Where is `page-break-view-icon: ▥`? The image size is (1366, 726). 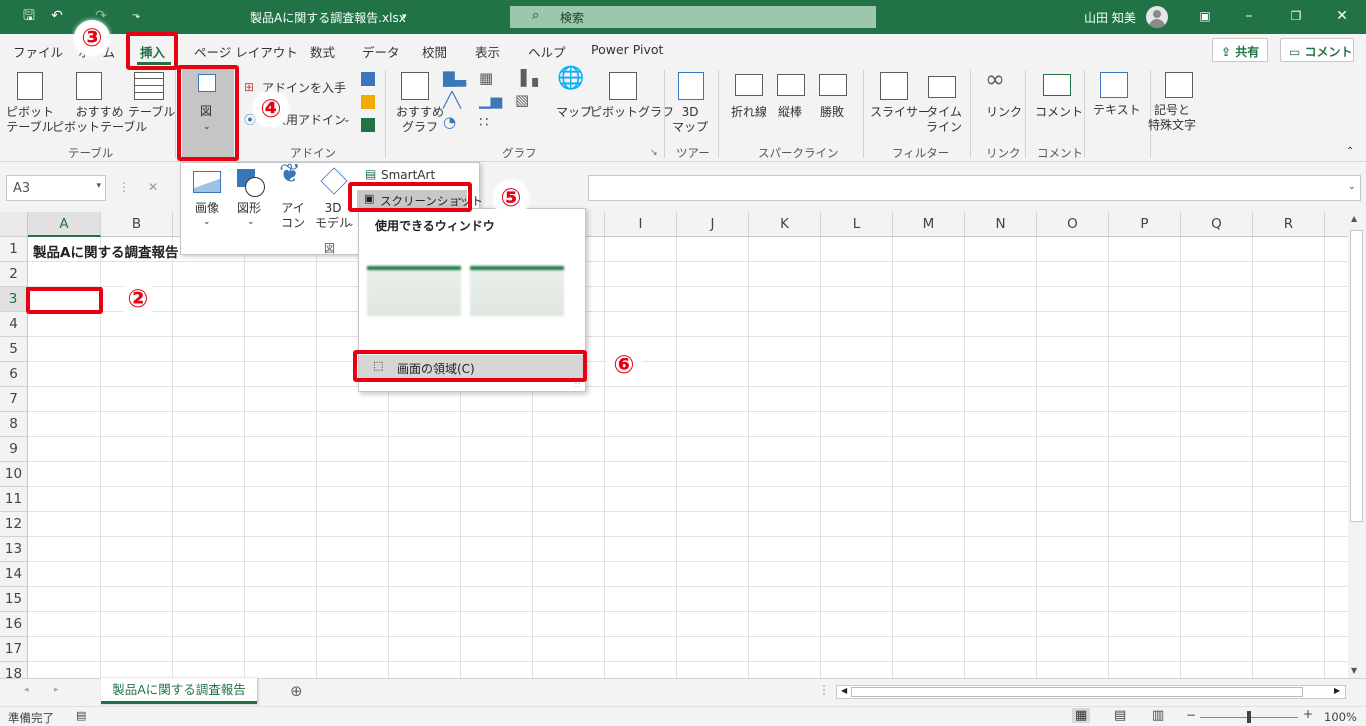
page-break-view-icon: ▥ is located at coordinates (1158, 715).